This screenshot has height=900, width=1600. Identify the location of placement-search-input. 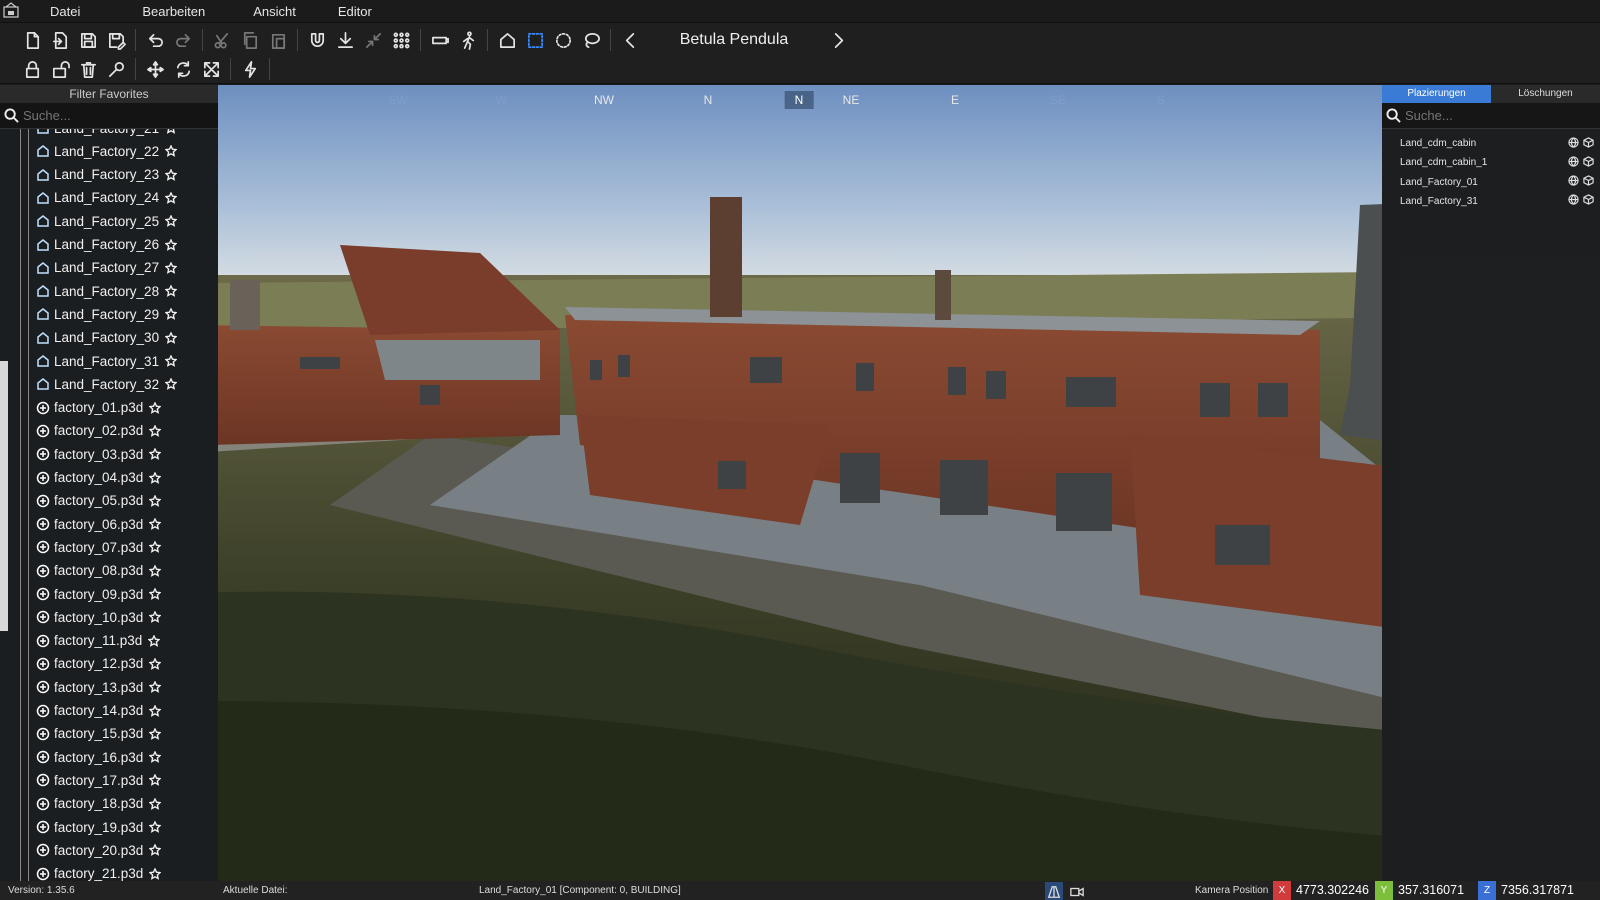
(1495, 115).